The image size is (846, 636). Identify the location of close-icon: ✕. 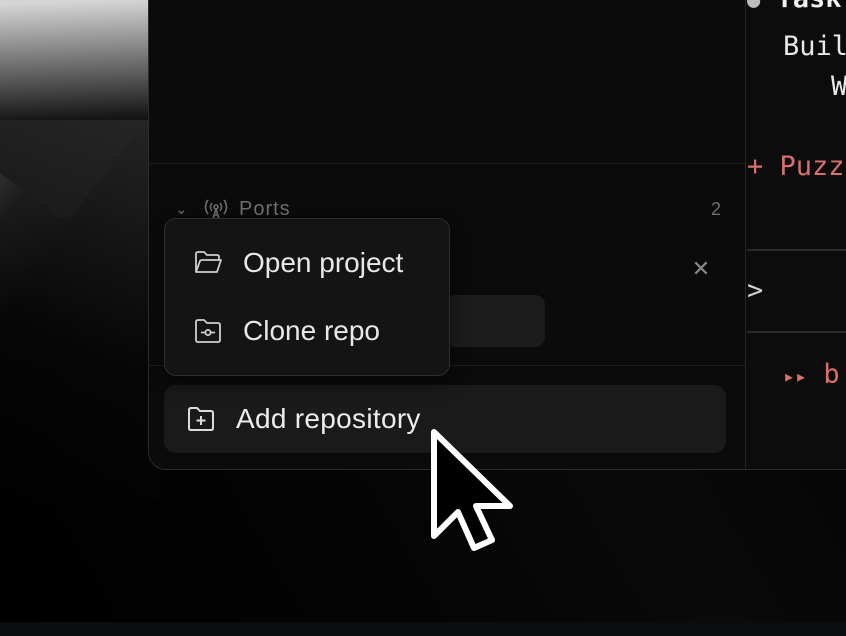
(701, 269).